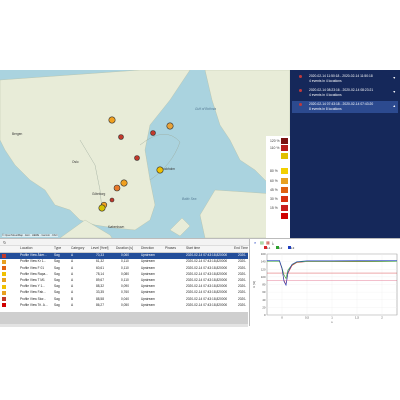  Describe the element at coordinates (278, 141) in the screenshot. I see `legend-row: 120 %` at that location.